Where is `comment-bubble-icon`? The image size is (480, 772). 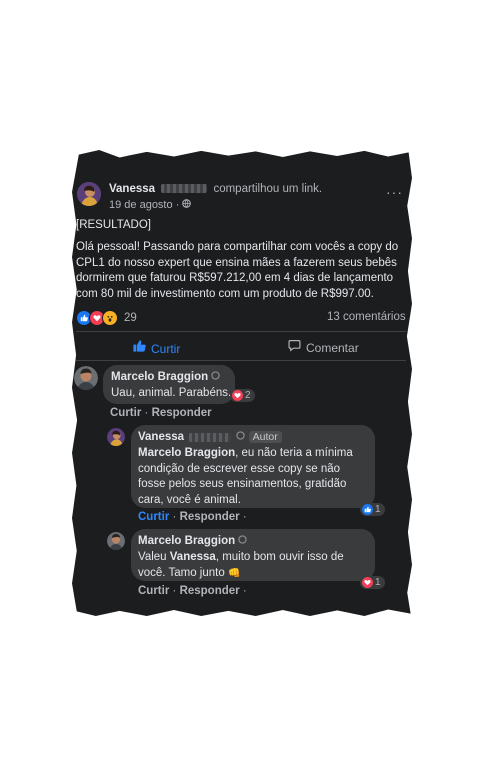
comment-bubble-icon is located at coordinates (294, 348).